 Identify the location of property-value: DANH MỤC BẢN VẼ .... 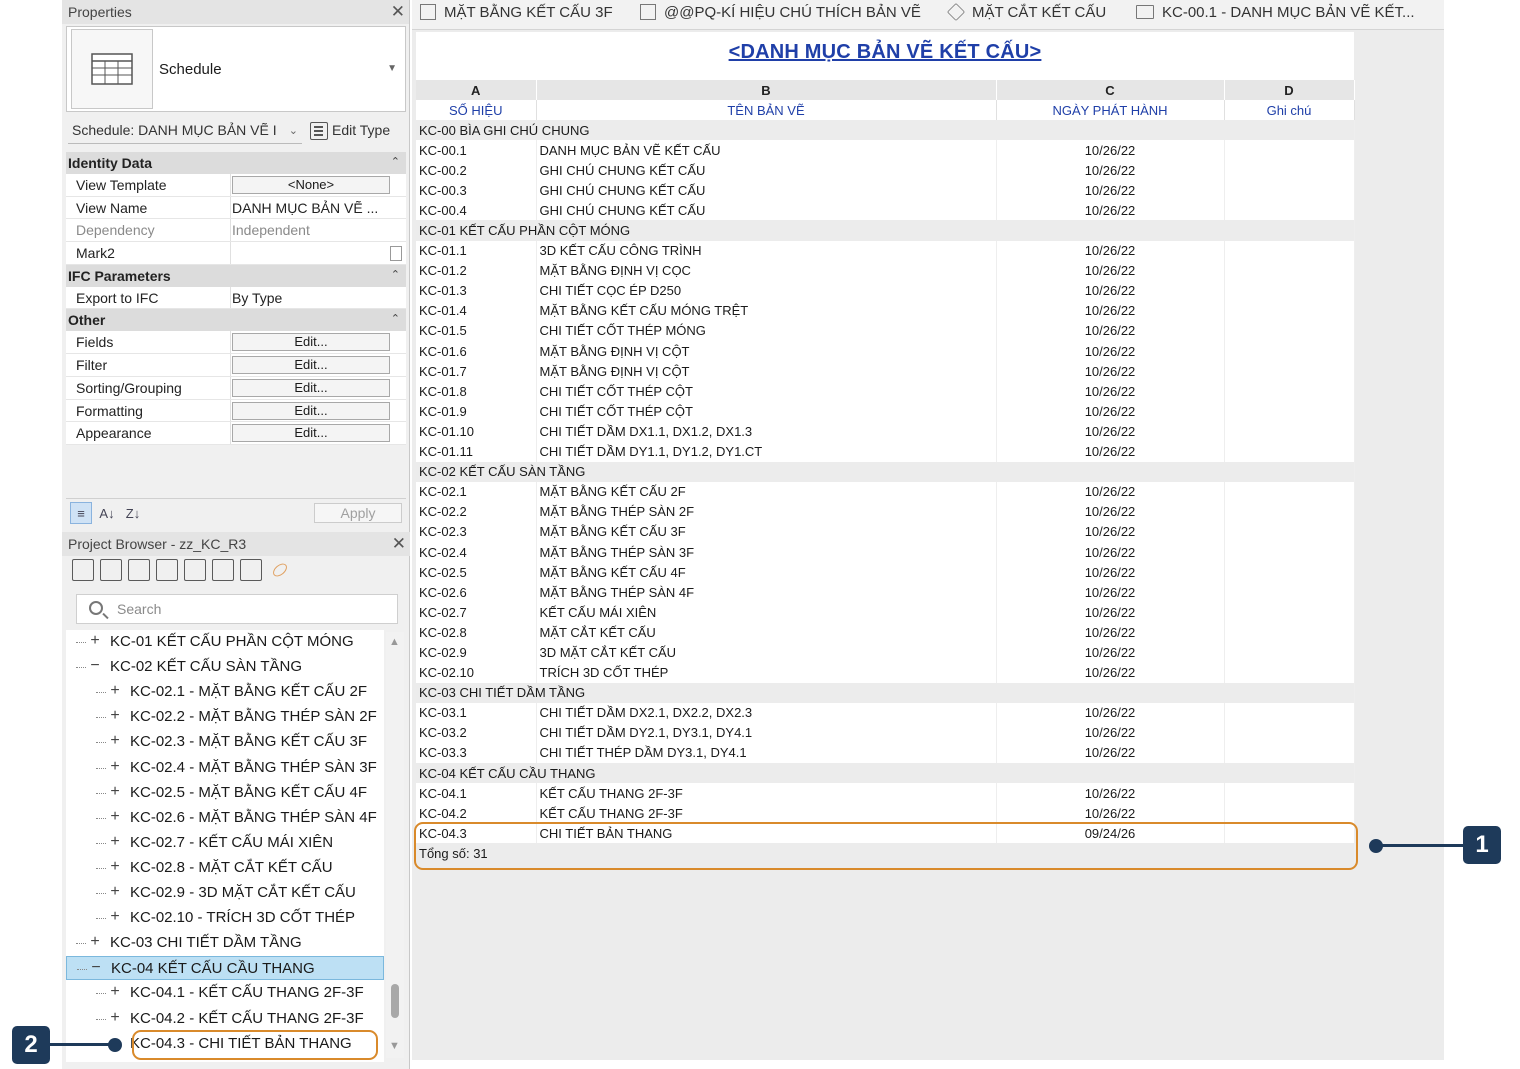
(312, 208).